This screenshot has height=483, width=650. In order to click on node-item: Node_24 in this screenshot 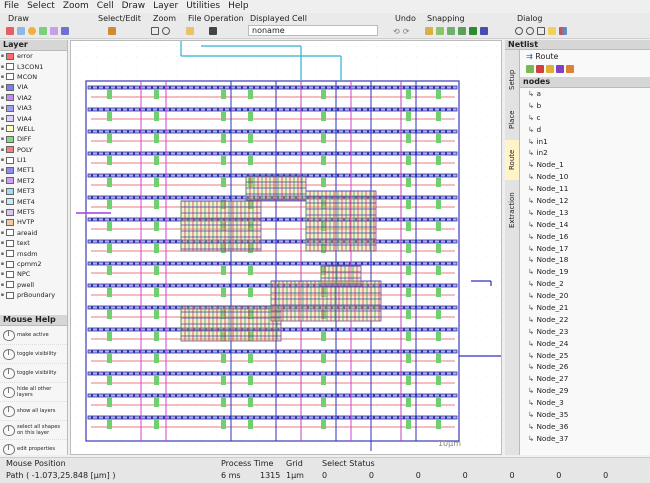, I will do `click(585, 344)`.